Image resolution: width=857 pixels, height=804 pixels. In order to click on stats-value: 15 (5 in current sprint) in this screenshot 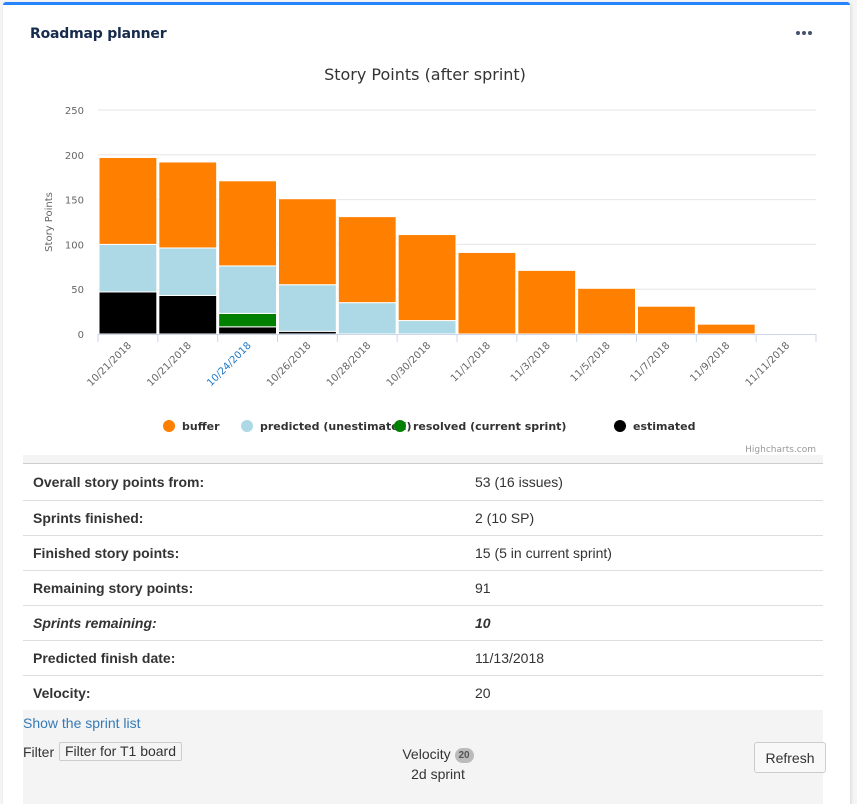, I will do `click(644, 553)`.